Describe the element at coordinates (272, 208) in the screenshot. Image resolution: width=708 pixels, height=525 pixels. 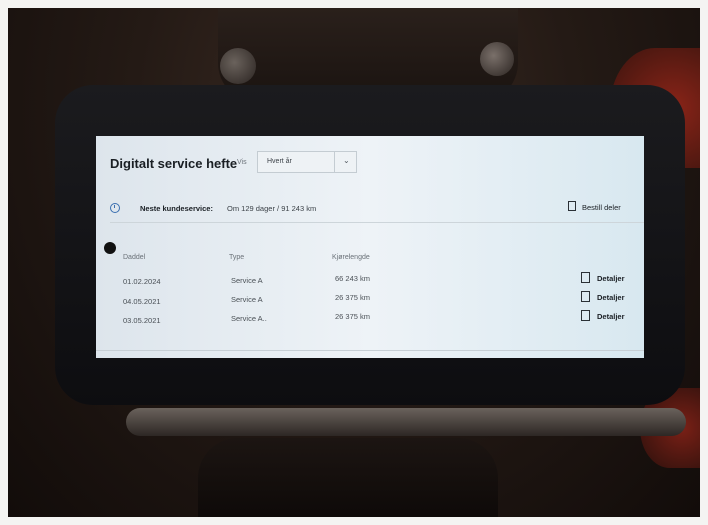
I see `next-service-value: Om 129 dager / 91 243 km` at that location.